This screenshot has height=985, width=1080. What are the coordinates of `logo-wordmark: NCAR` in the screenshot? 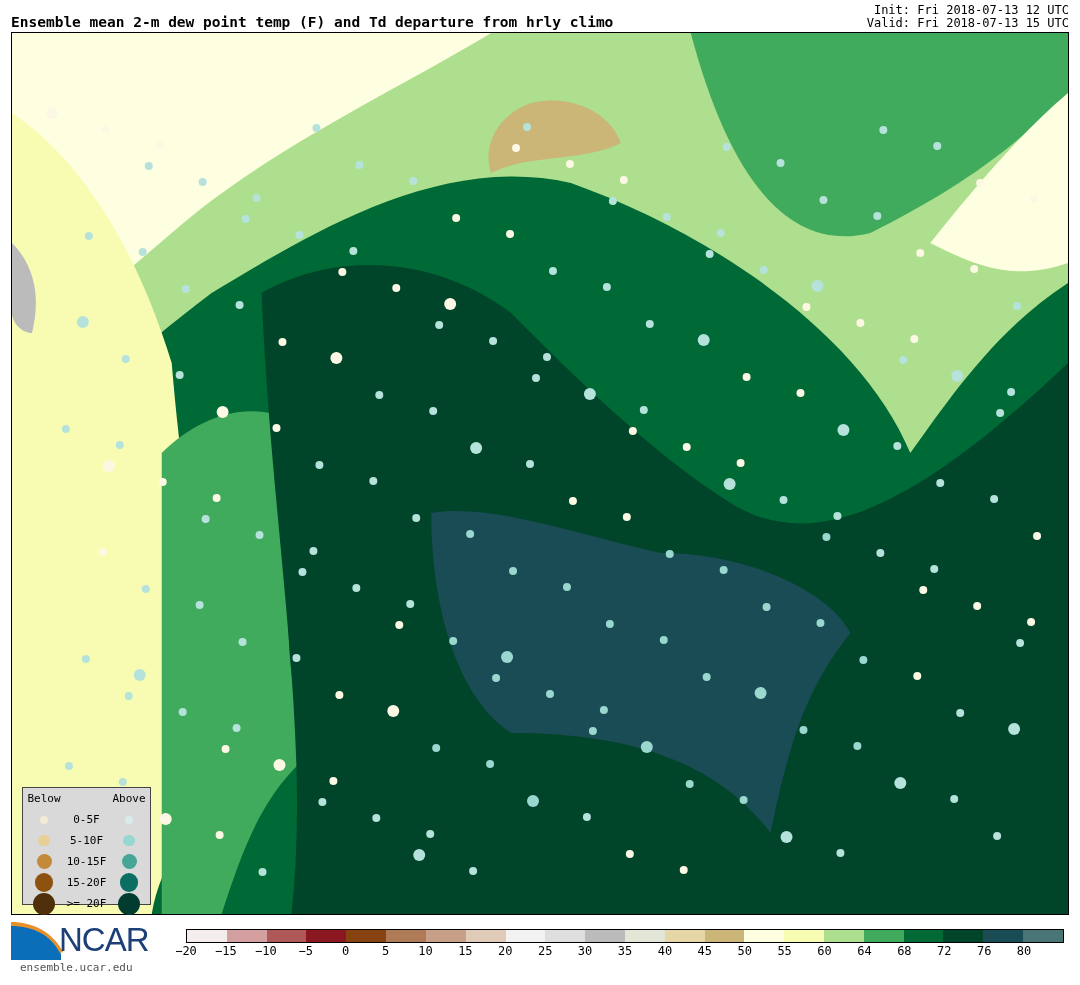 It's located at (104, 940).